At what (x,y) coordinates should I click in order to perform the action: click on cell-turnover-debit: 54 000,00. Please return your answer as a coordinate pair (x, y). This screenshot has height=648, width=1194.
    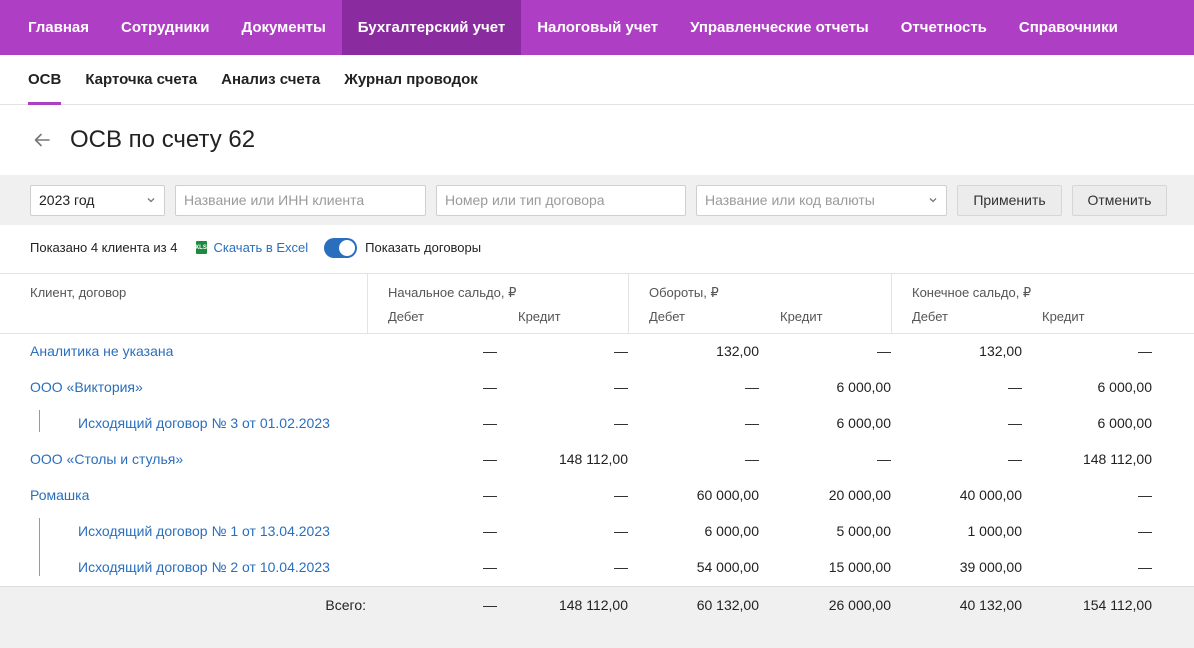
    Looking at the image, I should click on (727, 567).